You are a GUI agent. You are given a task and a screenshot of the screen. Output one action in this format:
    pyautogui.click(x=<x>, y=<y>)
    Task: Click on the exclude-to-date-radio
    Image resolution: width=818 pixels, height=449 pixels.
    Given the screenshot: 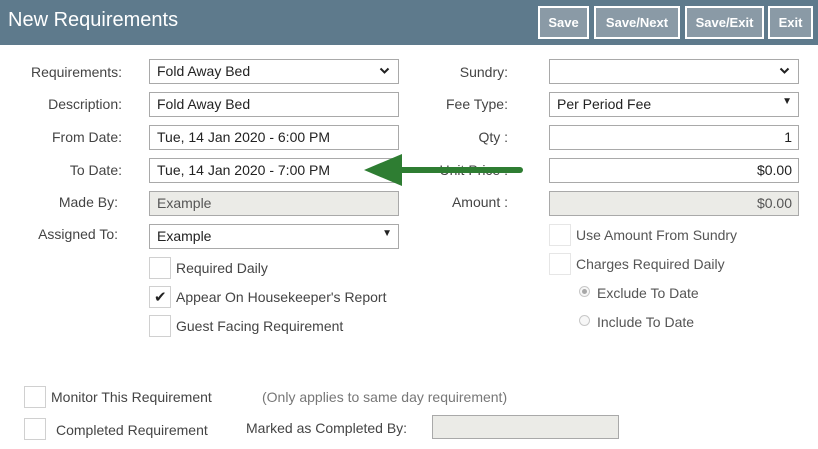 What is the action you would take?
    pyautogui.click(x=584, y=291)
    